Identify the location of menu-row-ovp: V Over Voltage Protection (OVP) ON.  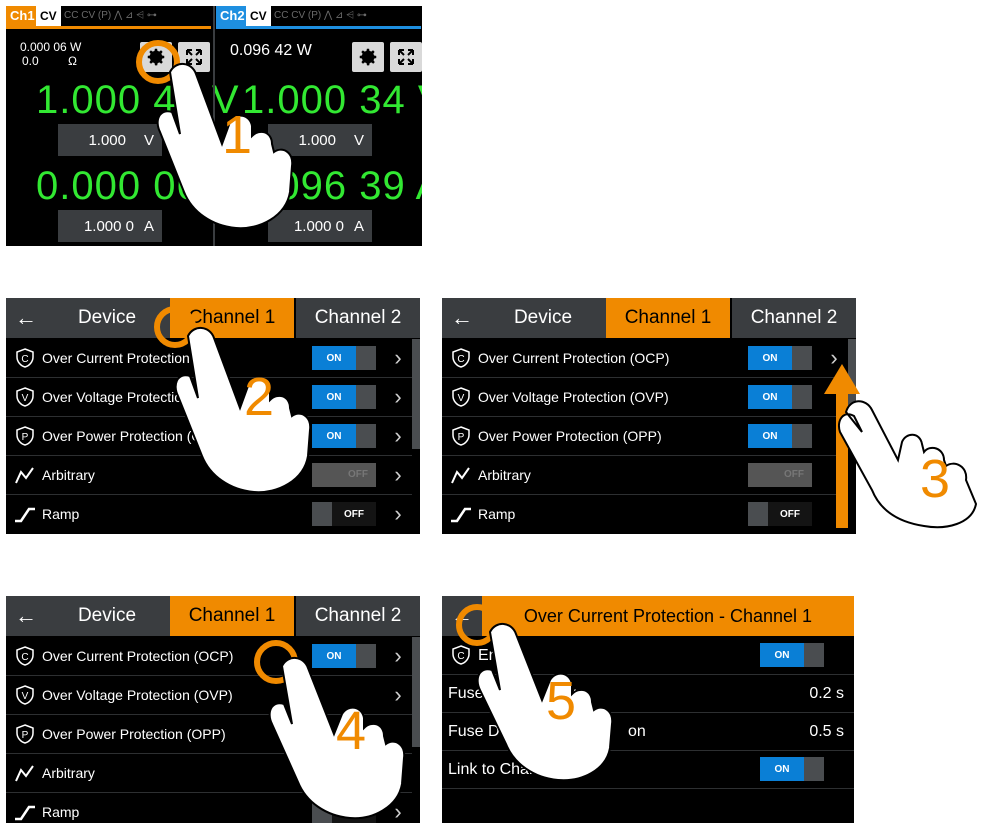
(645, 397).